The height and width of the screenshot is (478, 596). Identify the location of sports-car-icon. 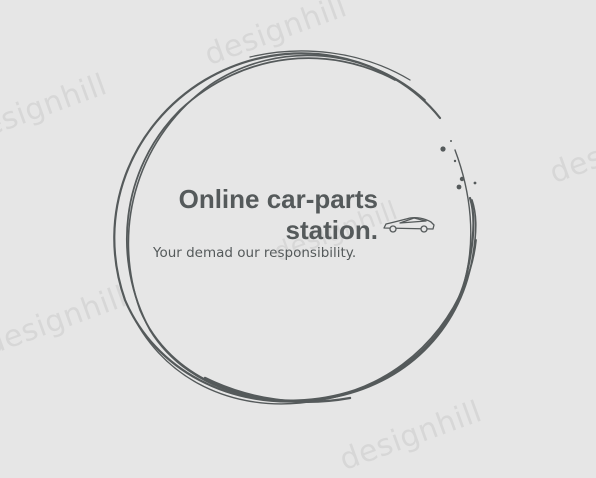
(409, 224).